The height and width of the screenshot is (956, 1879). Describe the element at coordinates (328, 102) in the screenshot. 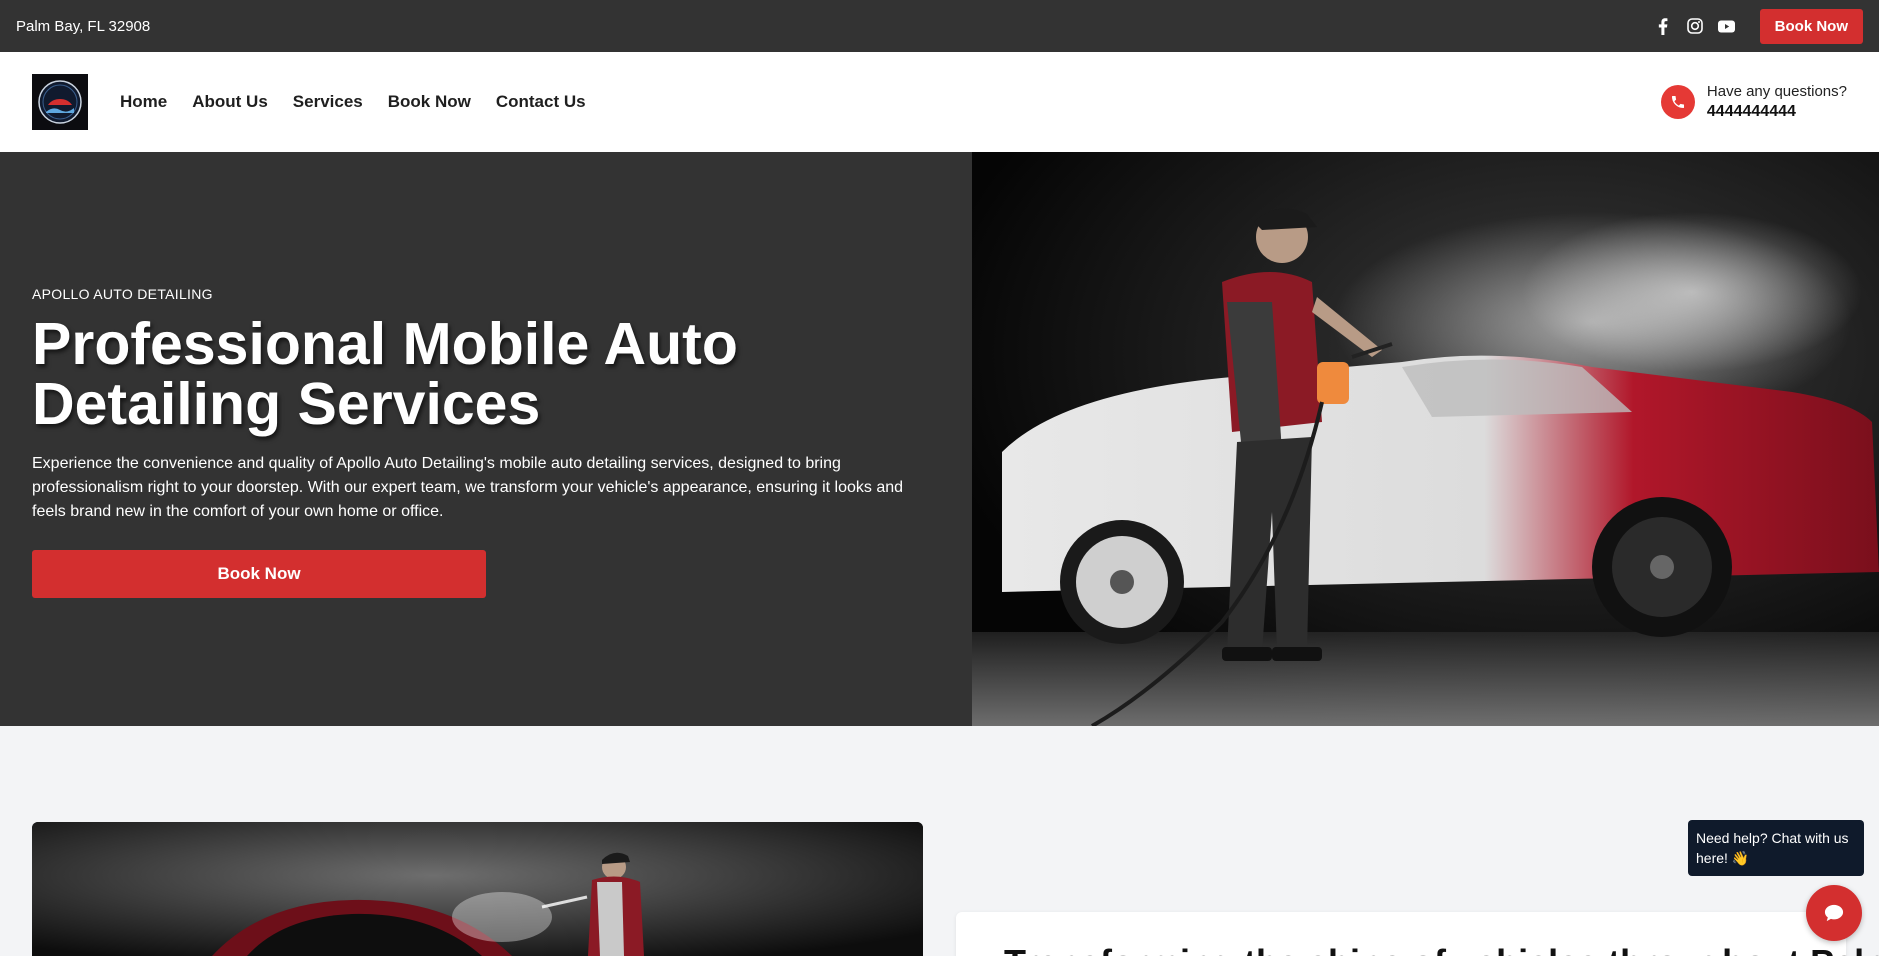

I see `nav-item-services: Services` at that location.